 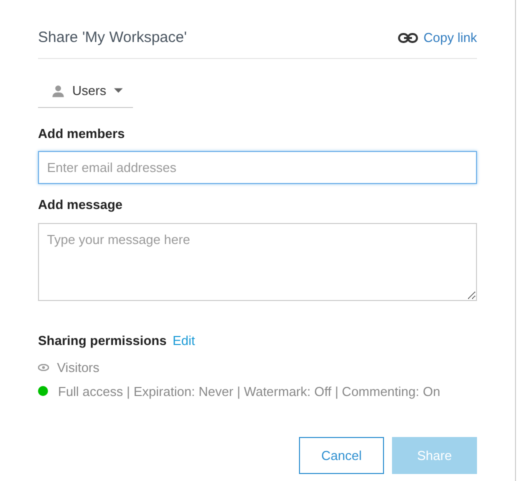 What do you see at coordinates (112, 38) in the screenshot?
I see `dialog-title: Share 'My Workspace'` at bounding box center [112, 38].